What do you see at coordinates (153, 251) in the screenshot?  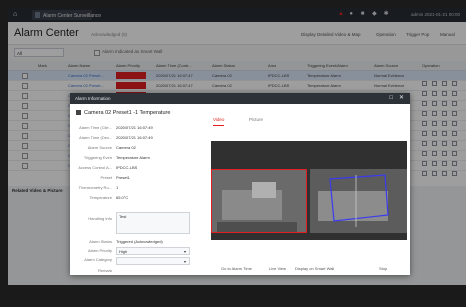 I see `alarm-priority-select: High ▾` at bounding box center [153, 251].